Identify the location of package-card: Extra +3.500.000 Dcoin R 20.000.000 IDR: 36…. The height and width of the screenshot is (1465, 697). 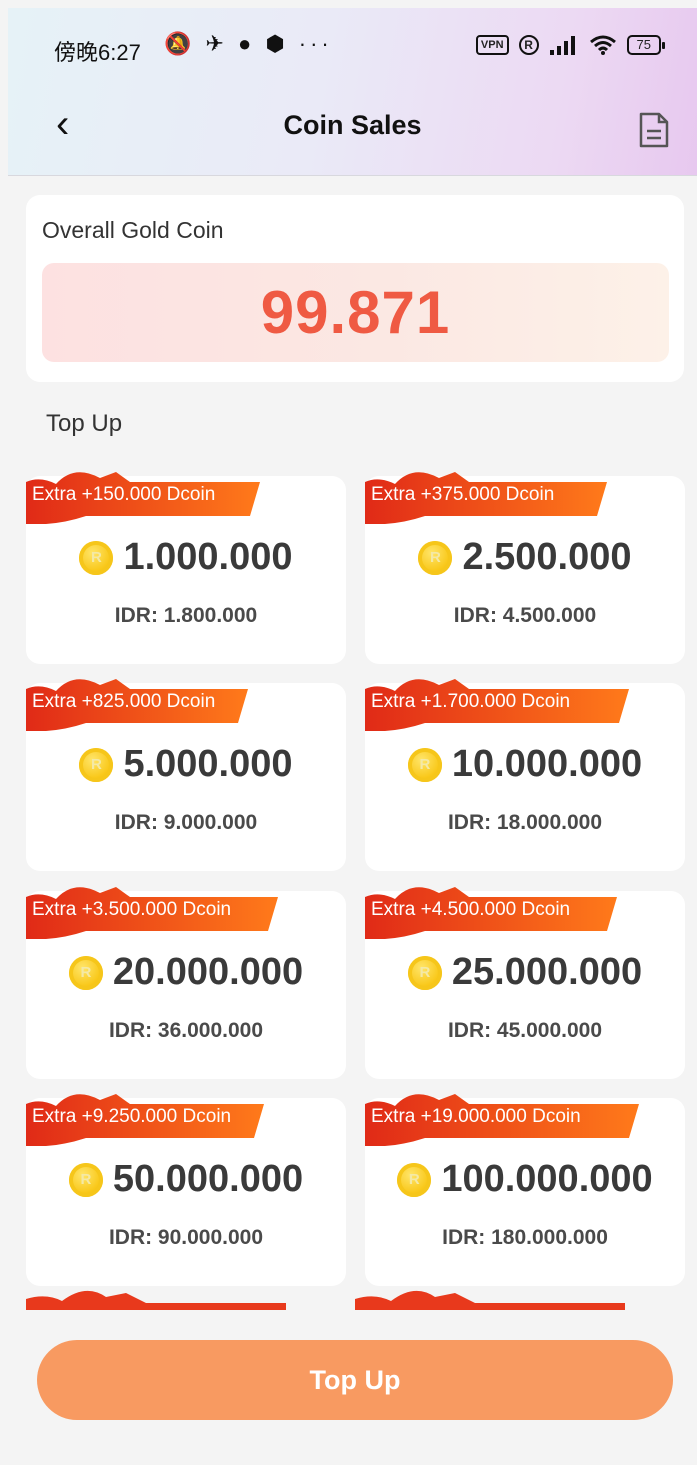
(186, 983).